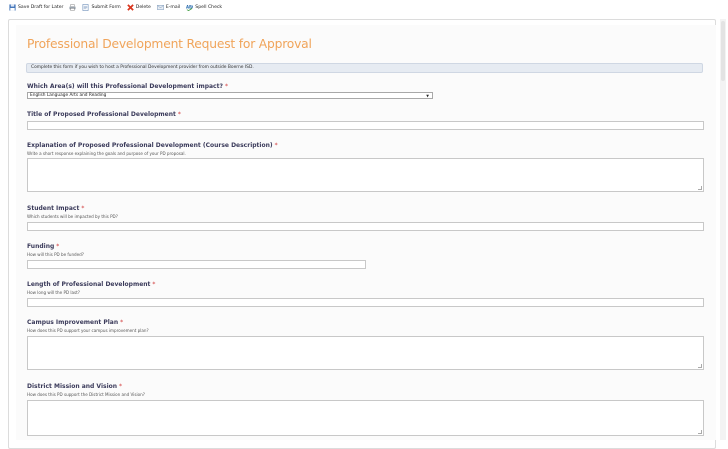 Image resolution: width=728 pixels, height=449 pixels. Describe the element at coordinates (365, 226) in the screenshot. I see `student-impact-input` at that location.